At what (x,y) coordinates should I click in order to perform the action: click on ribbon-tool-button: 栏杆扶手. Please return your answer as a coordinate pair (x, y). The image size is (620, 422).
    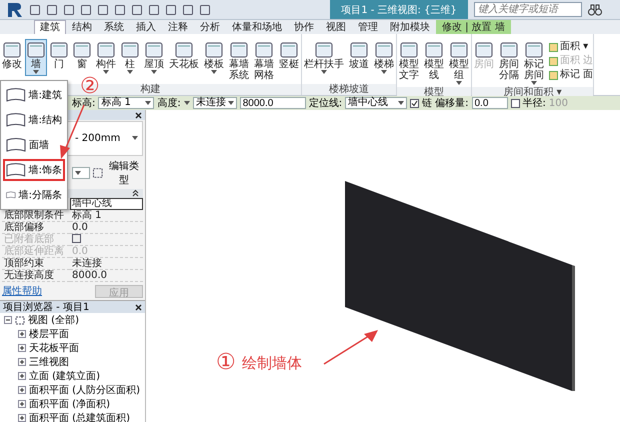
    Looking at the image, I should click on (324, 57).